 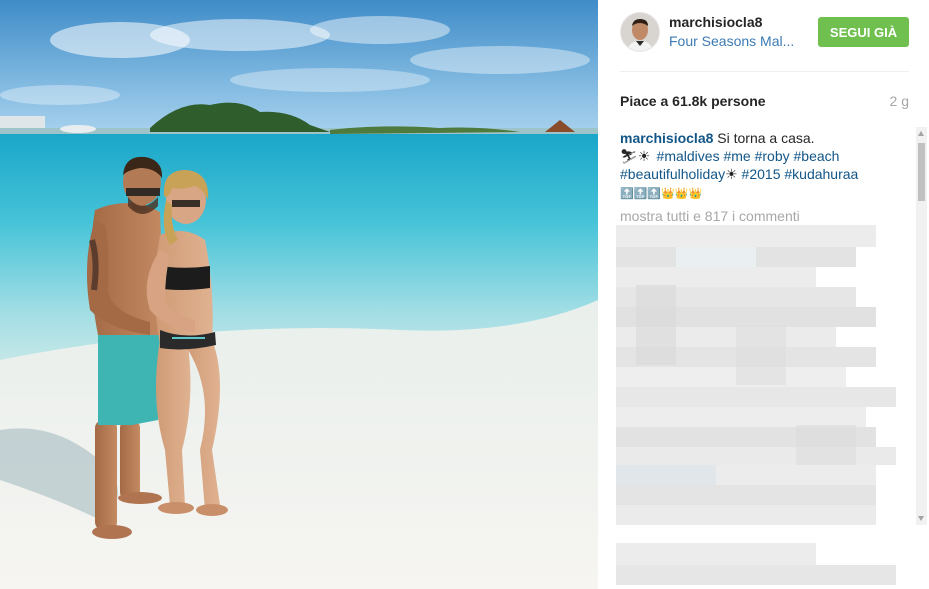 I want to click on blurred-comments-bottom, so click(x=756, y=565).